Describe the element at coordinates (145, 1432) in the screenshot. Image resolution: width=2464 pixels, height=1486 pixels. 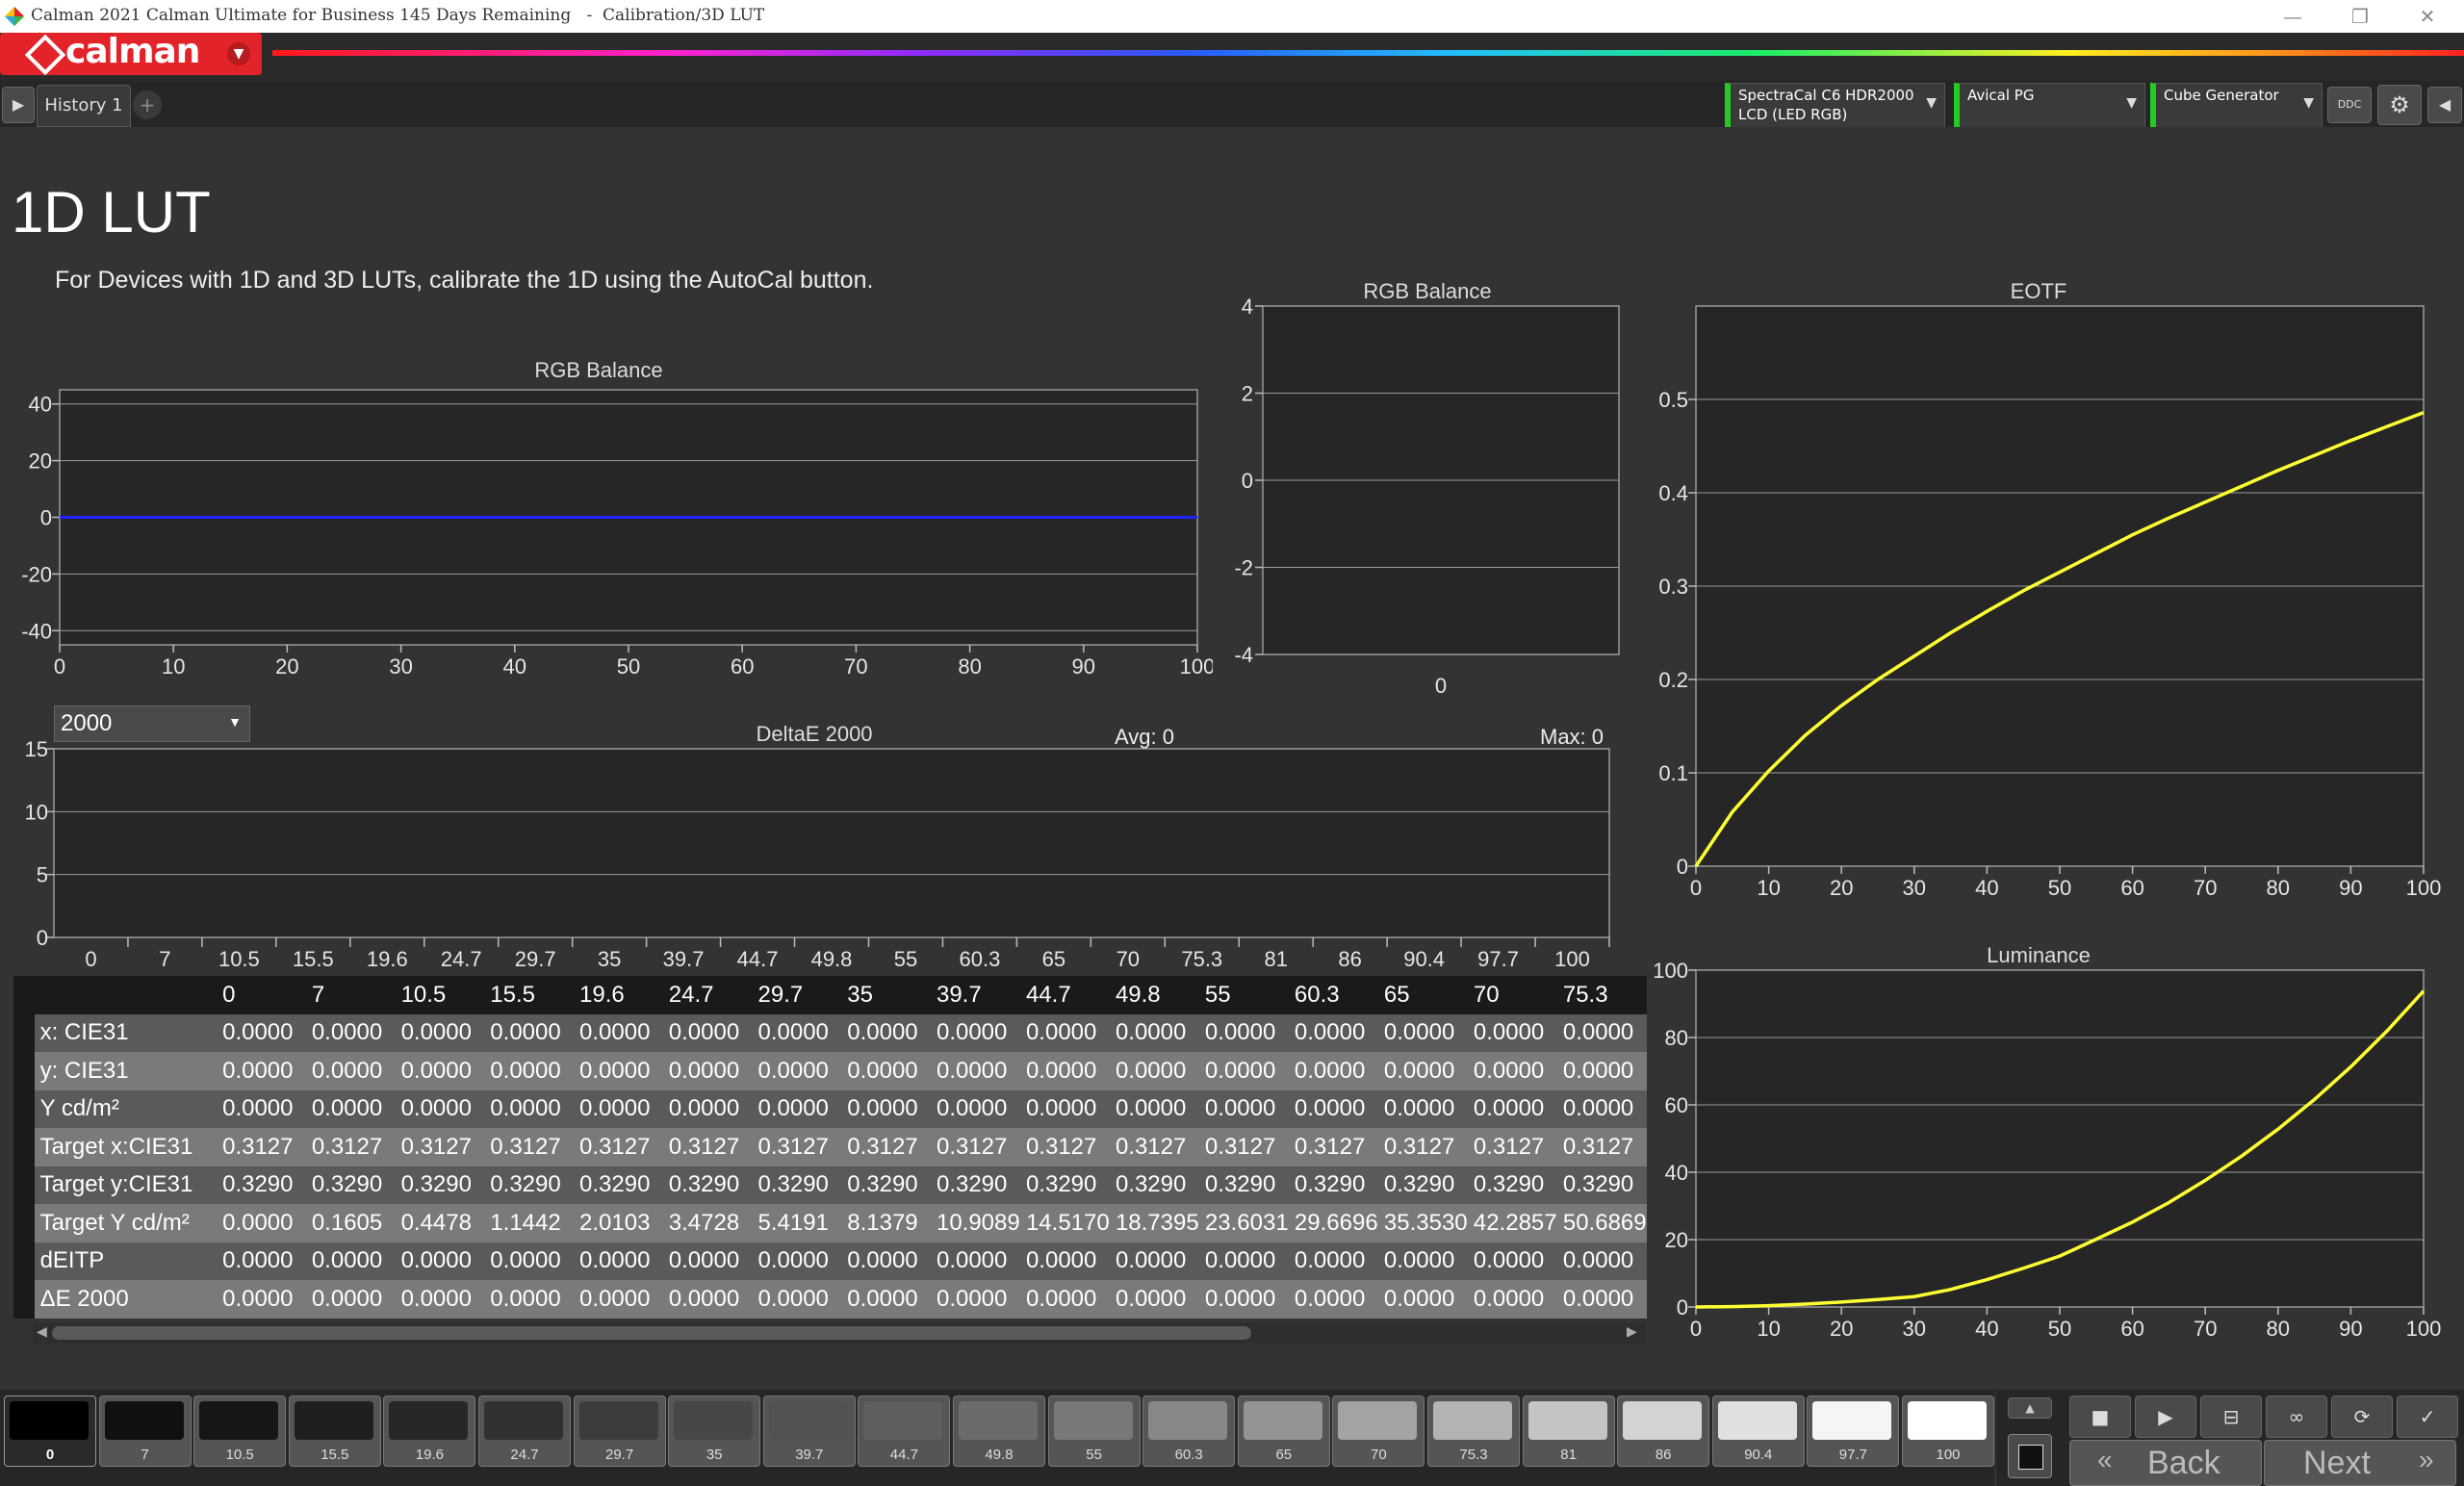
I see `patch-swatch: 7` at that location.